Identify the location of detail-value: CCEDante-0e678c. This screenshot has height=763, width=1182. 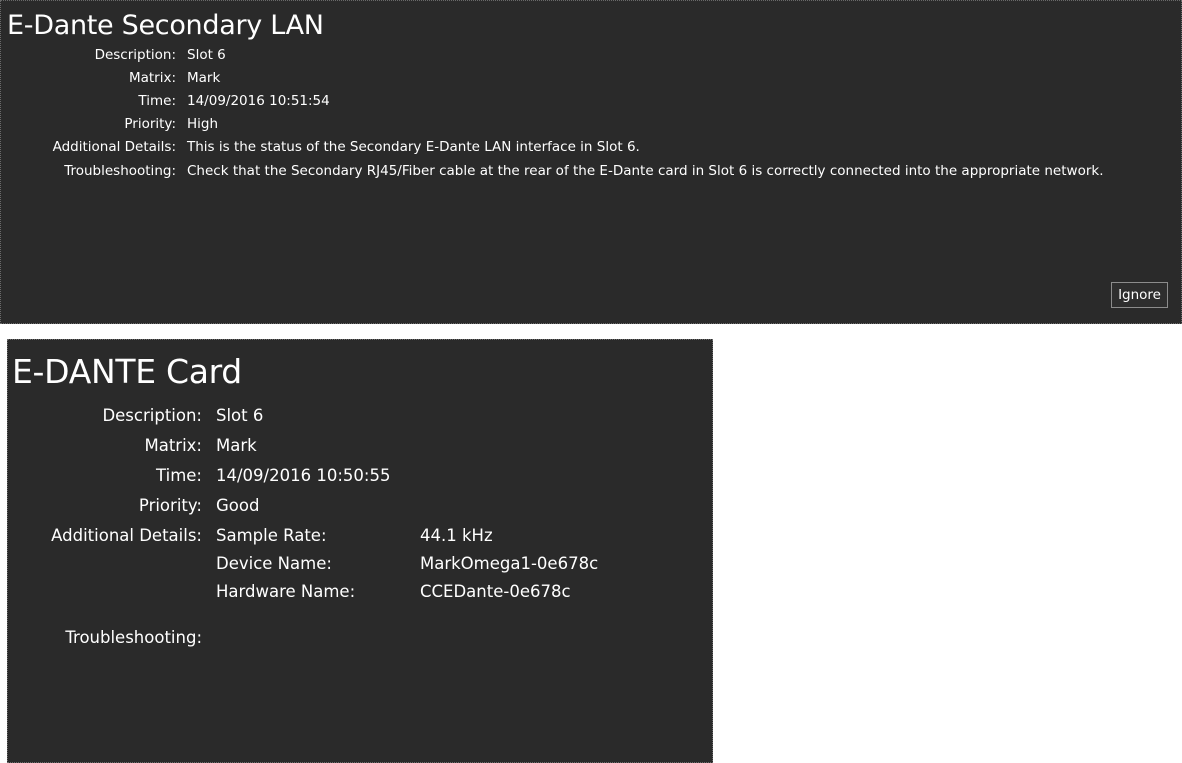
(495, 591).